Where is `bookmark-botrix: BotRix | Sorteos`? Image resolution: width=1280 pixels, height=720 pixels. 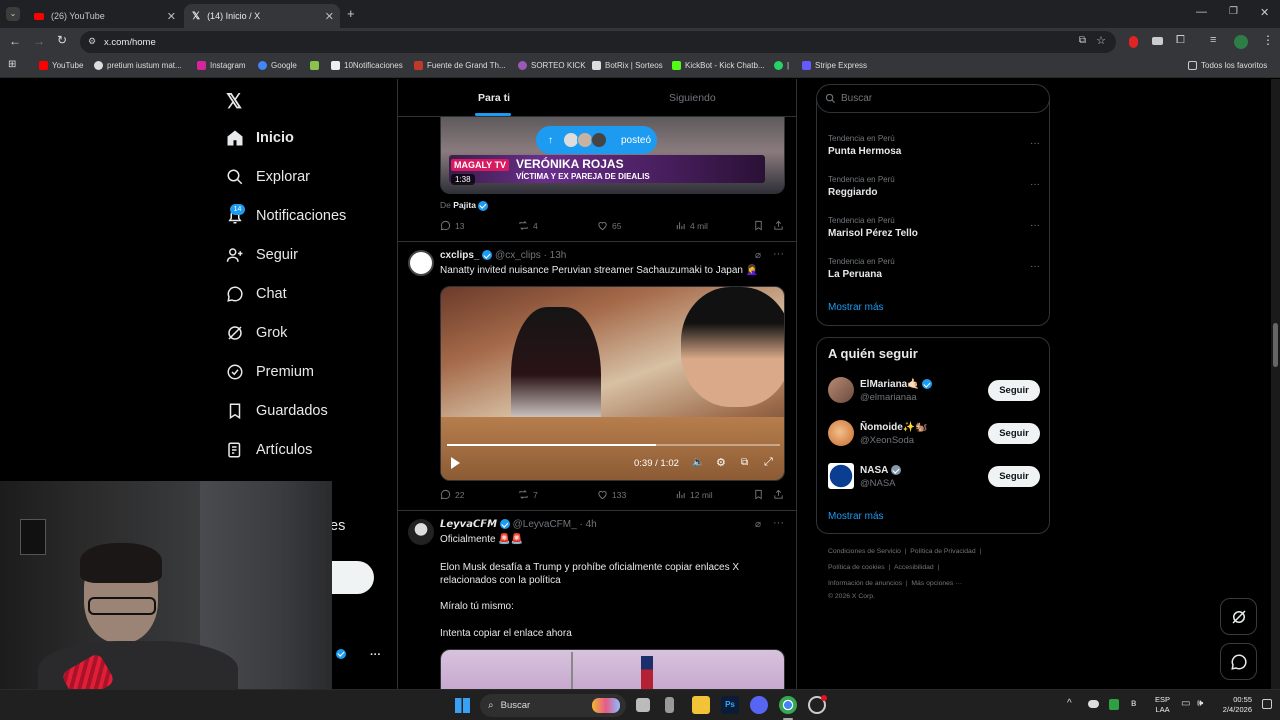
bookmark-botrix: BotRix | Sorteos is located at coordinates (627, 65).